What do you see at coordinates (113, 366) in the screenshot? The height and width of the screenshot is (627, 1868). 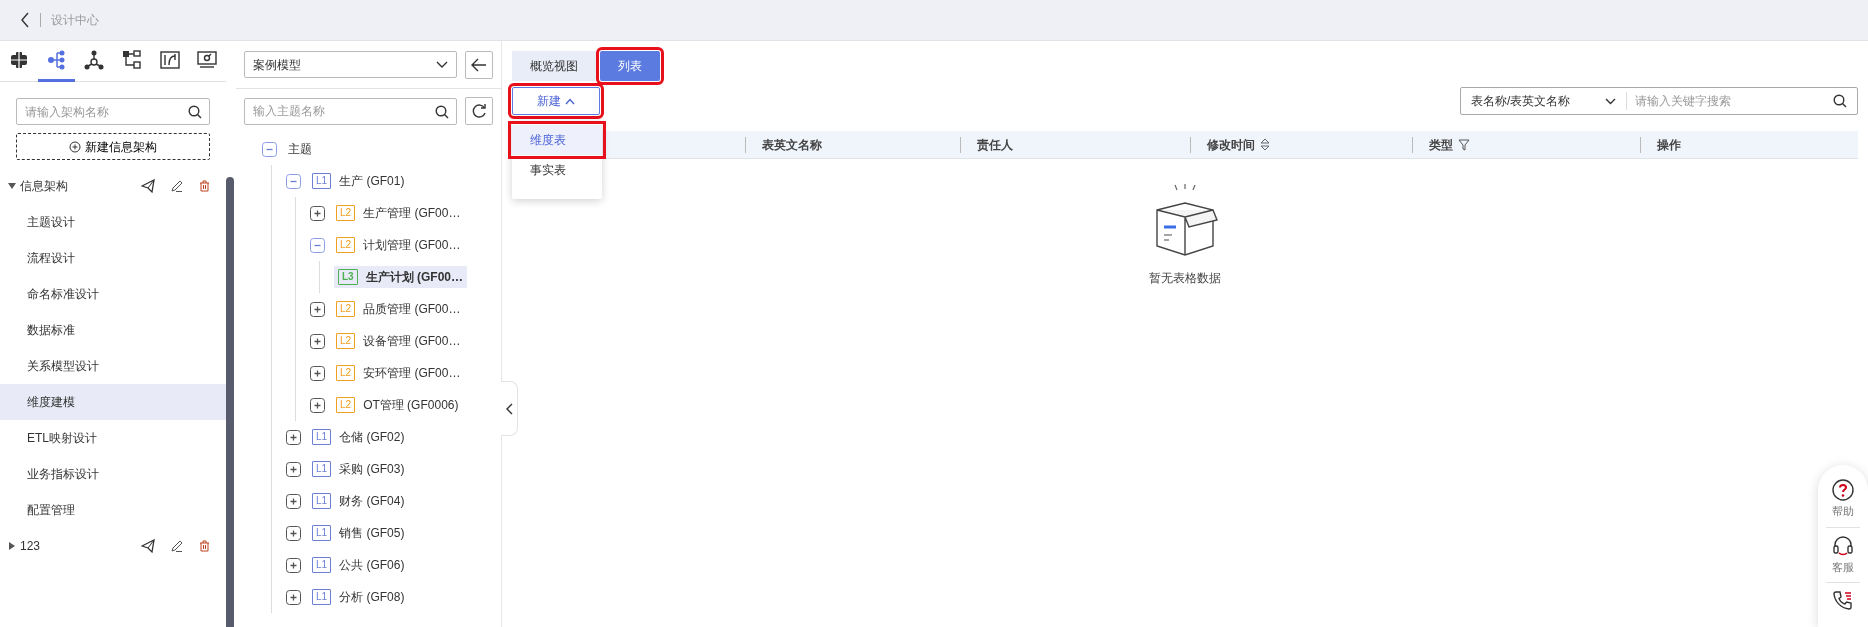 I see `sidebar-item: 关系模型设计` at bounding box center [113, 366].